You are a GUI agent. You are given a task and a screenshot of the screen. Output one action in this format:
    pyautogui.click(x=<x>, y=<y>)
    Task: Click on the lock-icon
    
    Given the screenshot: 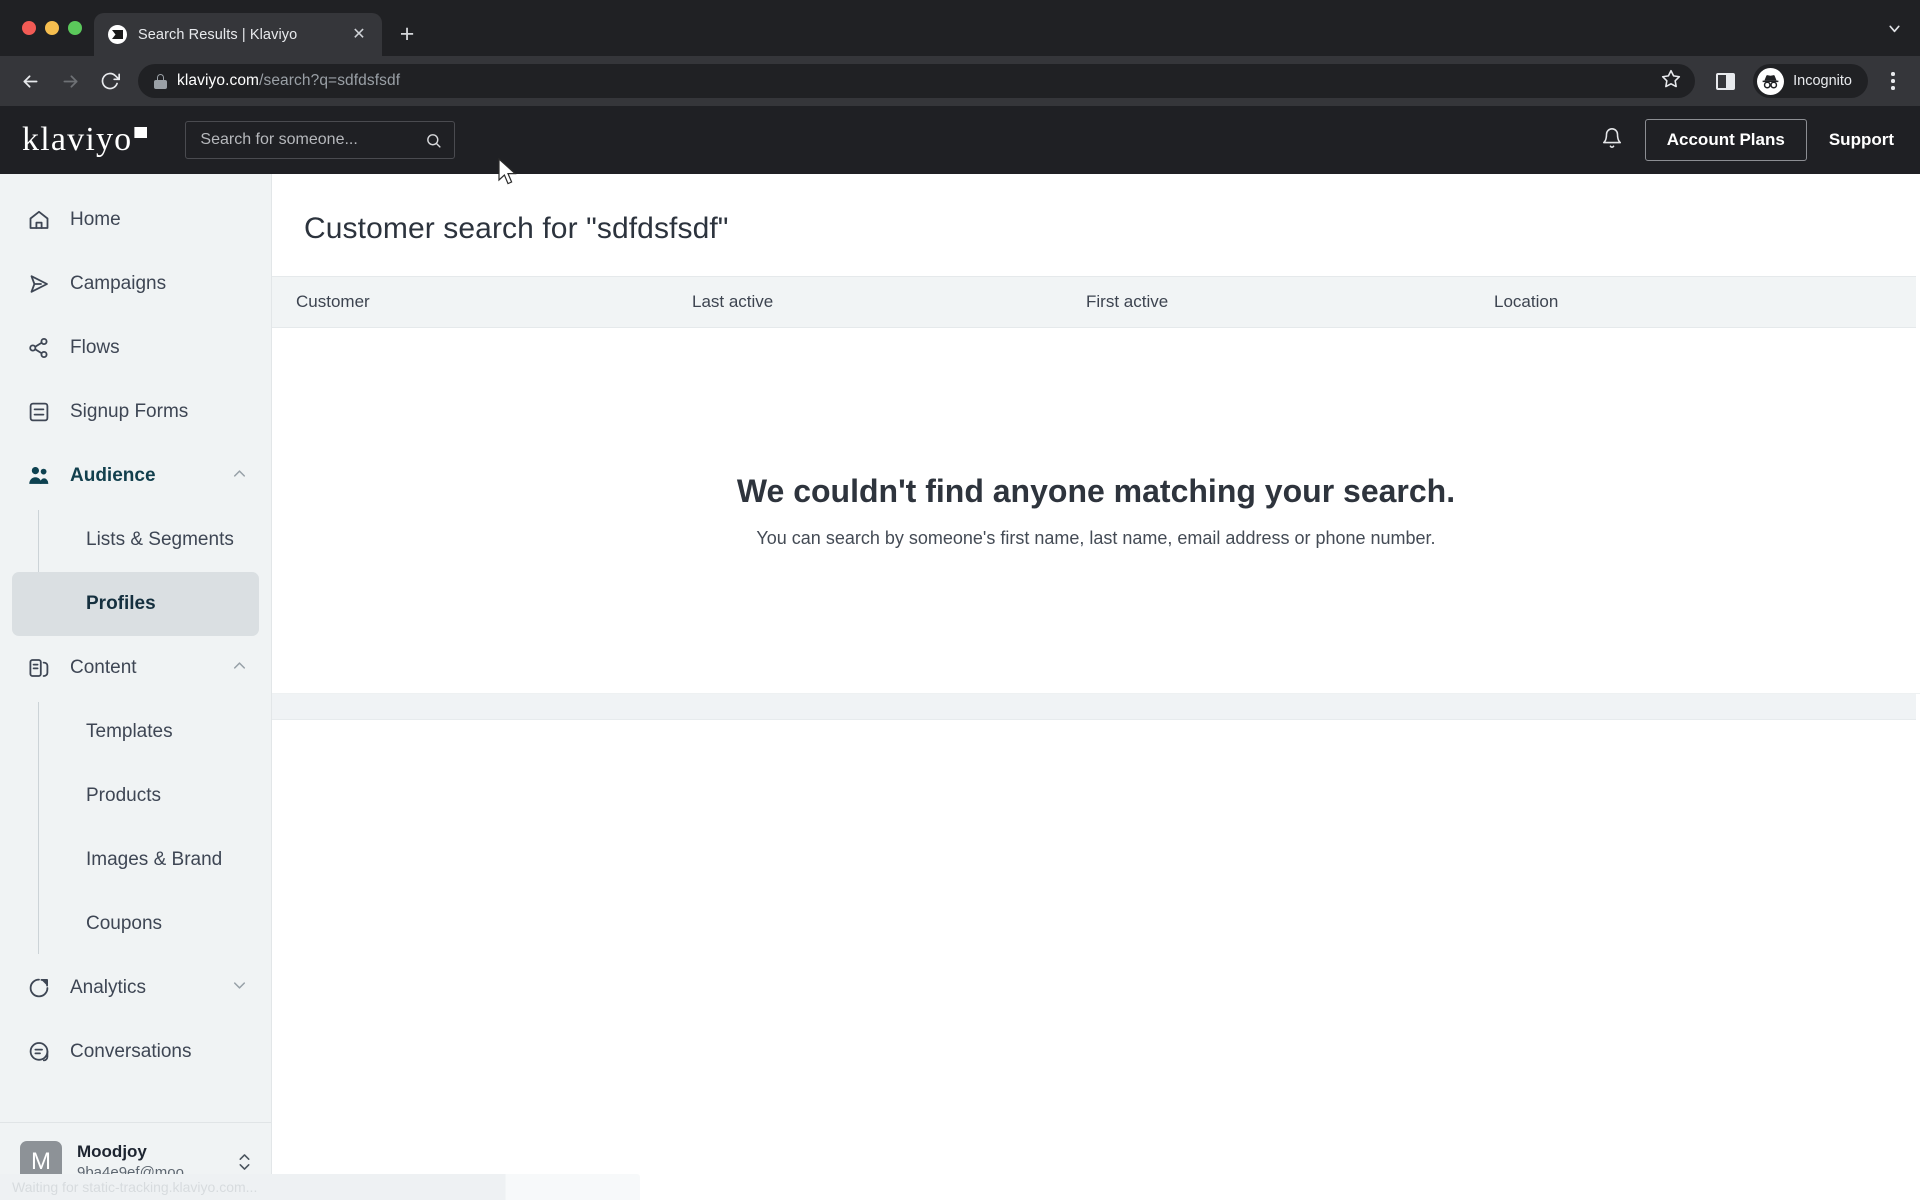 What is the action you would take?
    pyautogui.click(x=160, y=81)
    